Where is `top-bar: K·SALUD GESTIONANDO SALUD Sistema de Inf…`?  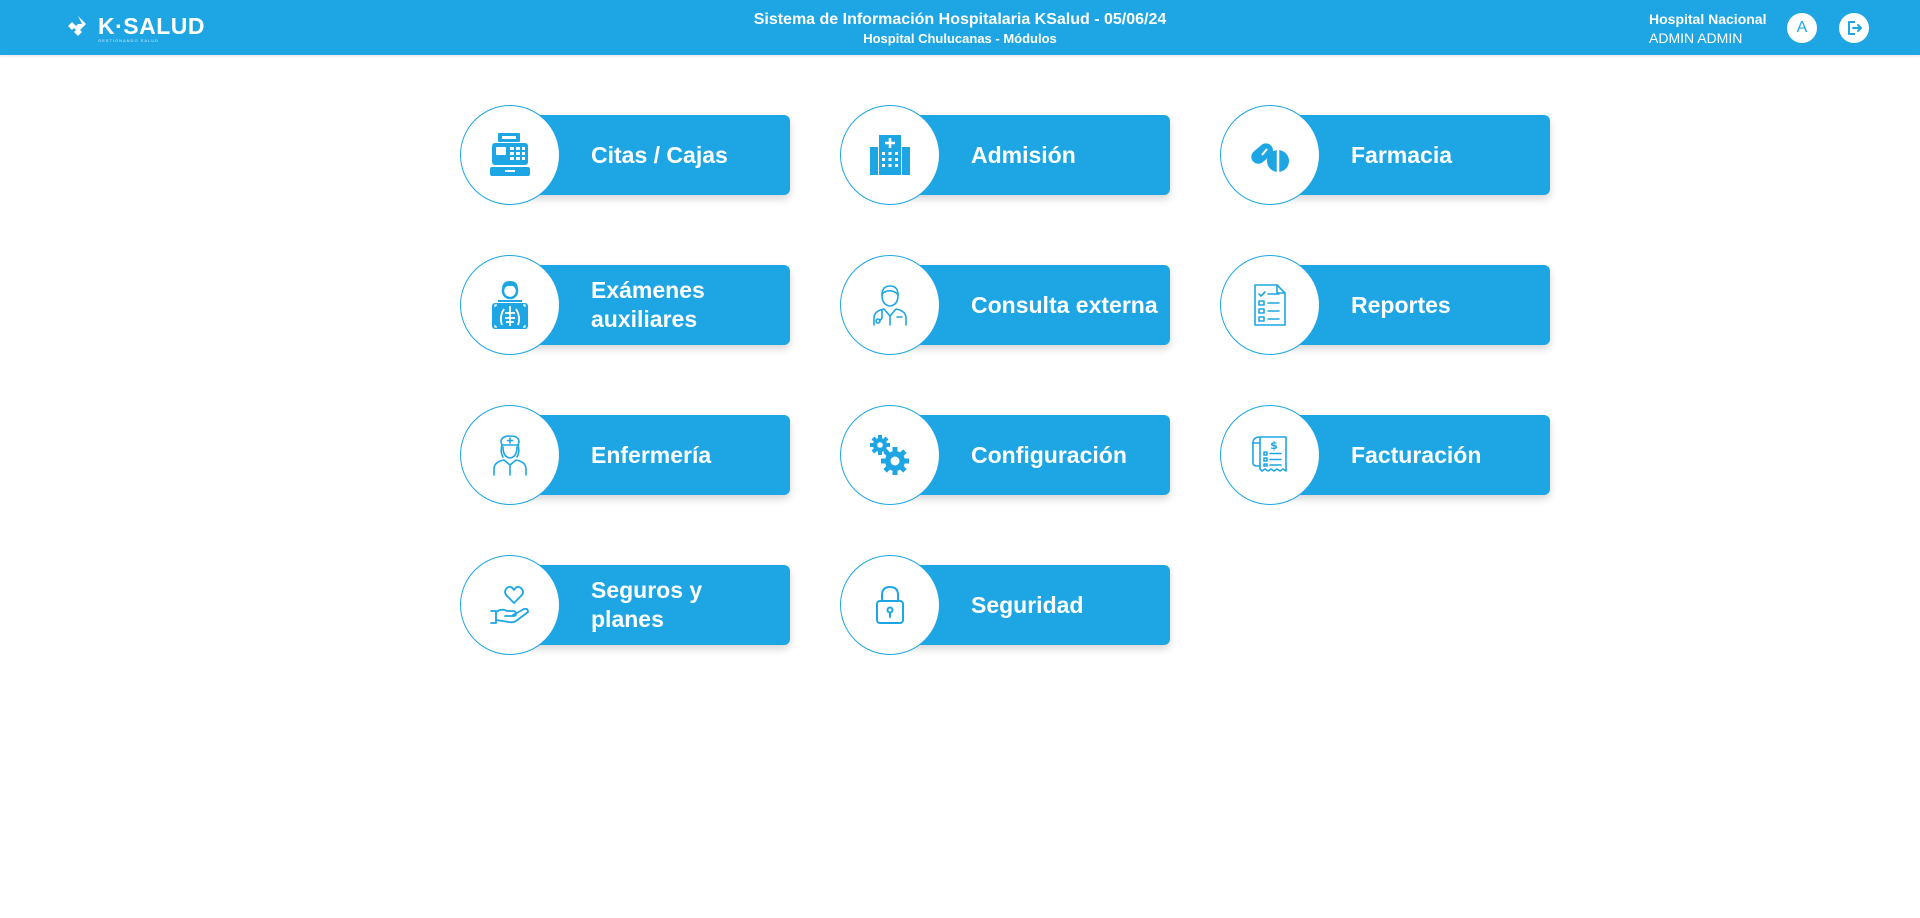 top-bar: K·SALUD GESTIONANDO SALUD Sistema de Inf… is located at coordinates (960, 27).